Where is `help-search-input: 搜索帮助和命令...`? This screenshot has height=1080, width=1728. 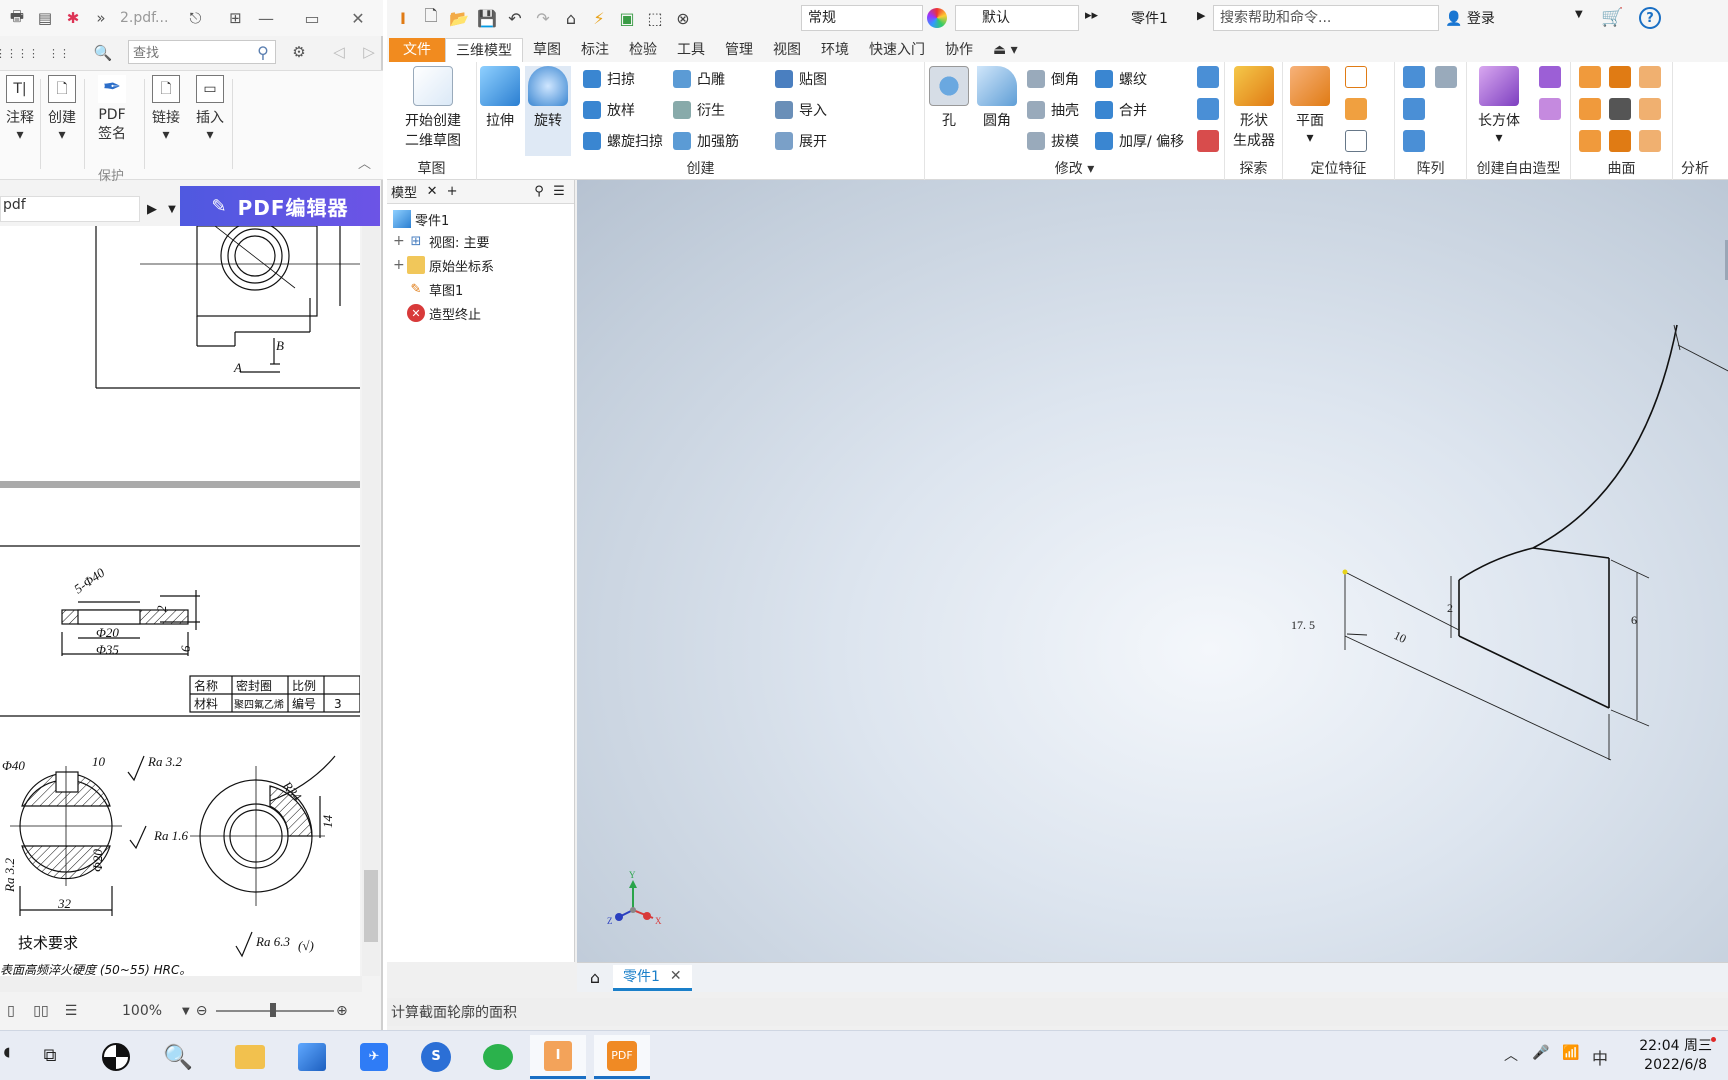
help-search-input: 搜索帮助和命令... is located at coordinates (1326, 18).